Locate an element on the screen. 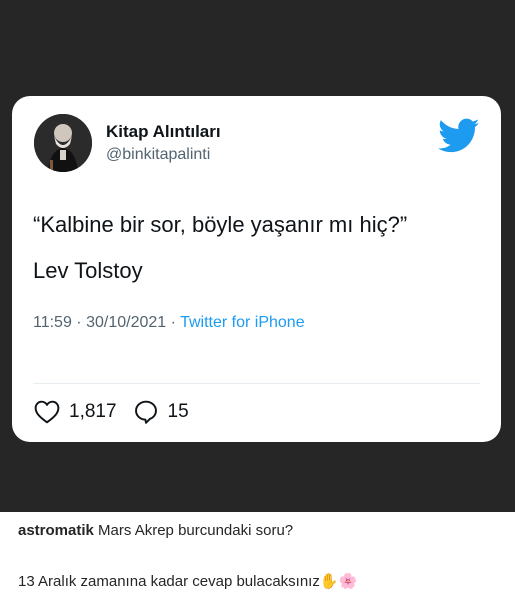 The height and width of the screenshot is (607, 515). heart-icon is located at coordinates (47, 412).